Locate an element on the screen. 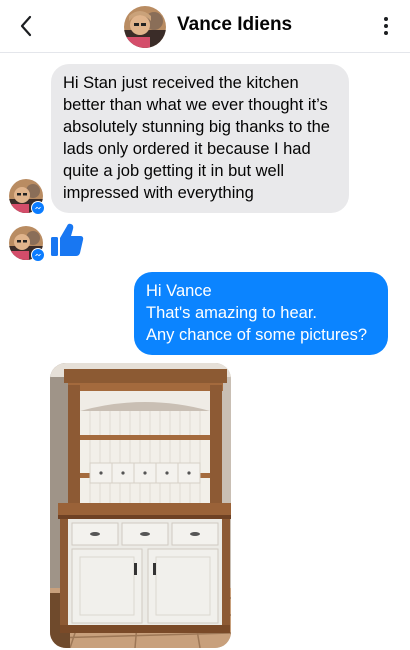 Image resolution: width=410 pixels, height=650 pixels. message-line: Any chance of some pictures? is located at coordinates (257, 335).